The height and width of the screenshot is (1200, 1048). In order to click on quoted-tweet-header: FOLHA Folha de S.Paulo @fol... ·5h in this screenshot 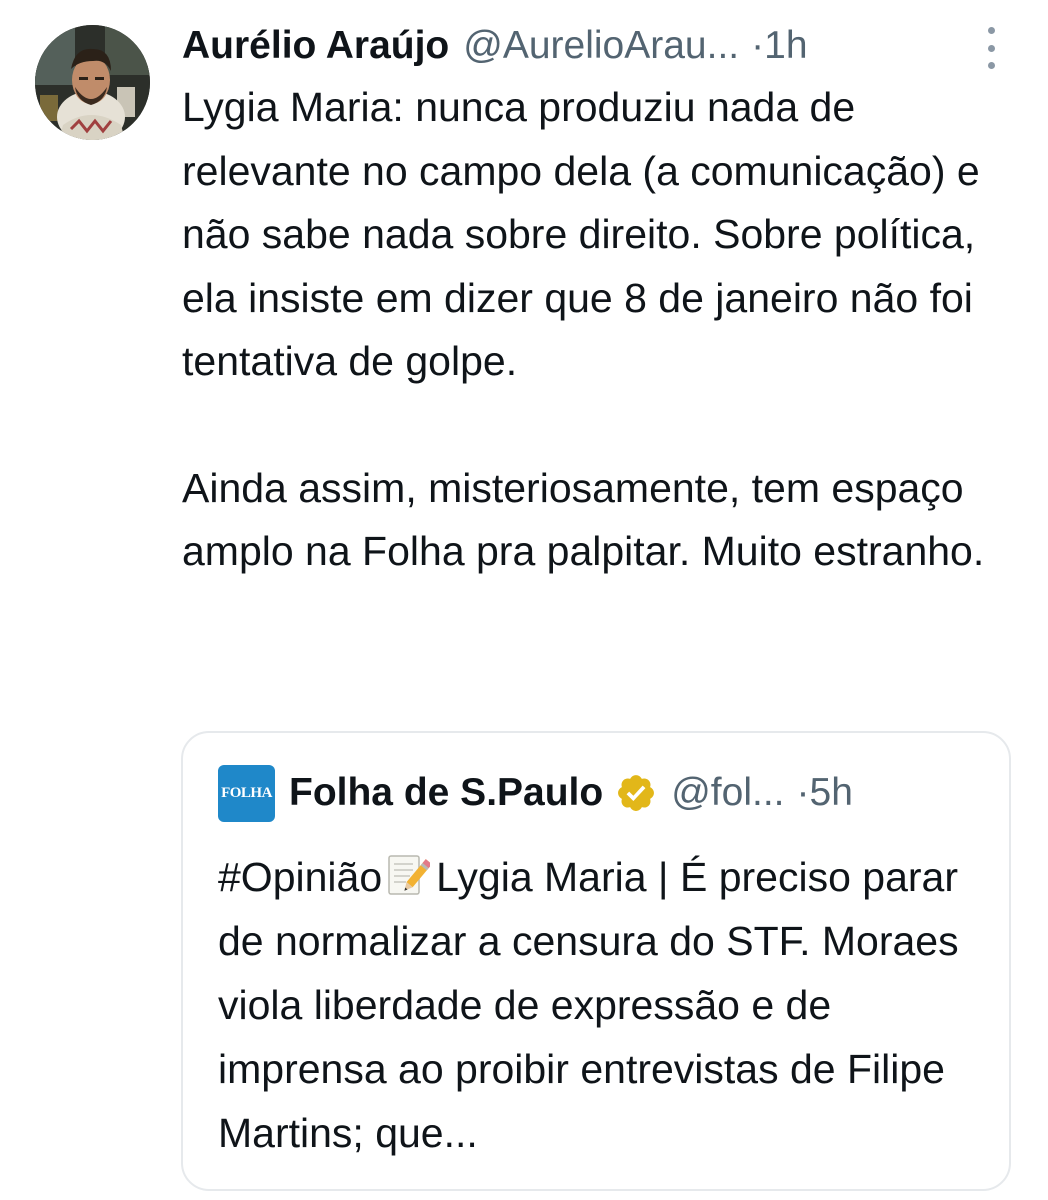, I will do `click(603, 793)`.